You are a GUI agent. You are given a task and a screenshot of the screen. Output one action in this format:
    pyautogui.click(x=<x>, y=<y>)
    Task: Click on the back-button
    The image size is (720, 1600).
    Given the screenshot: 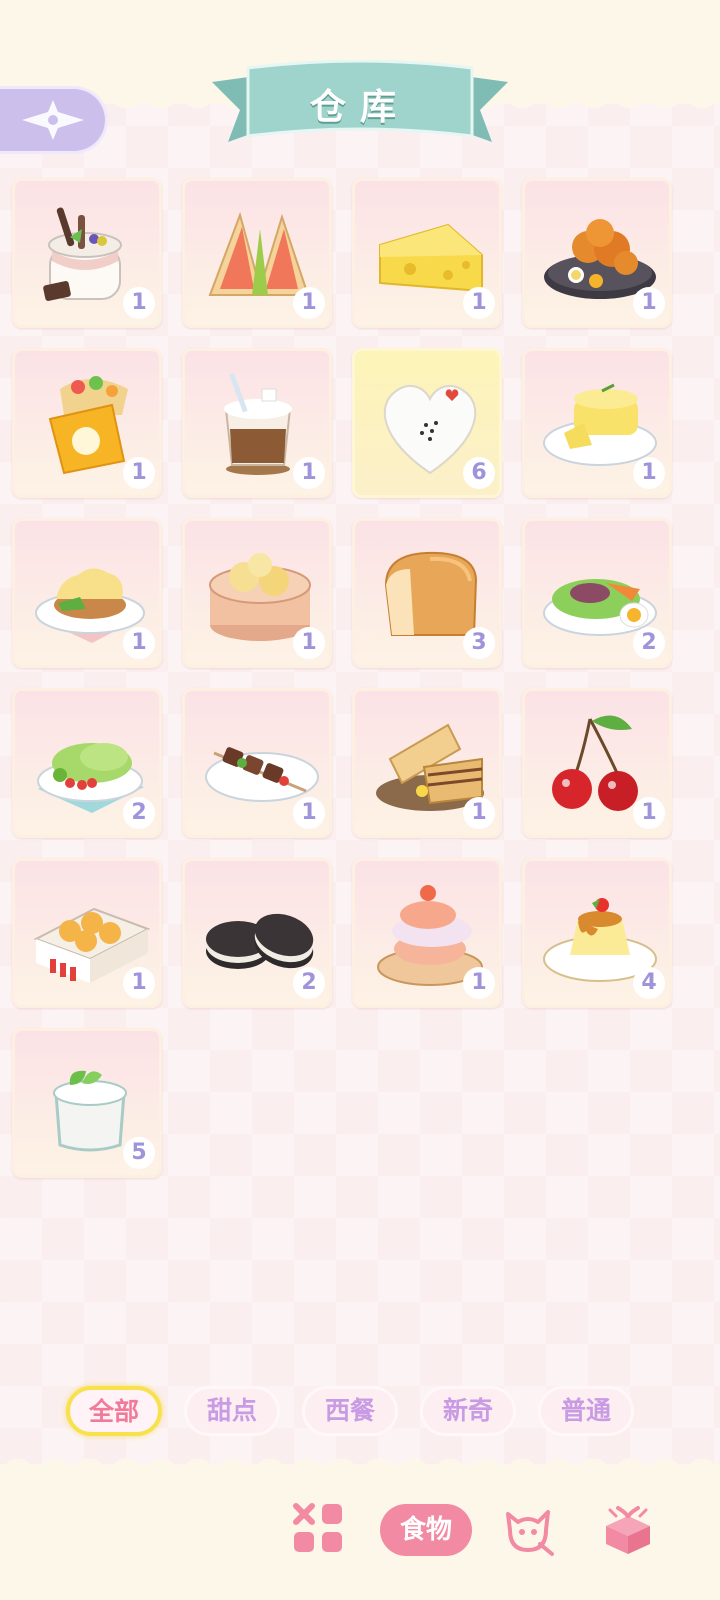 What is the action you would take?
    pyautogui.click(x=54, y=120)
    